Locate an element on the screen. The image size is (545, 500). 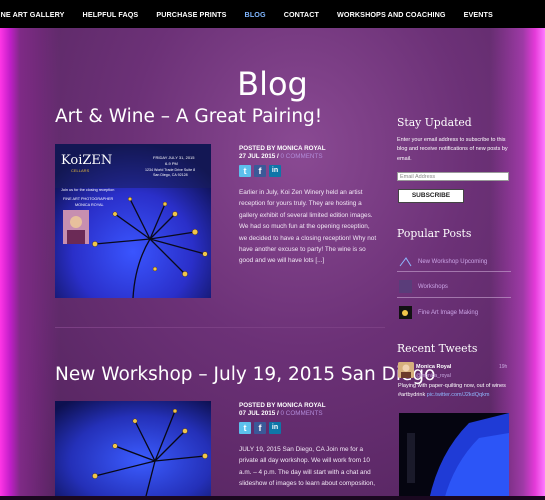
tweet-author-handle: @monica_royal is located at coordinates (433, 376).